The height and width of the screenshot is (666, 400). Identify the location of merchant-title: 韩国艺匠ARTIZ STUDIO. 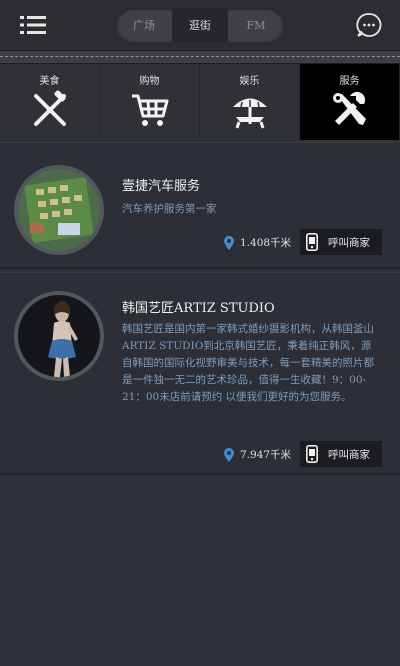
(198, 308).